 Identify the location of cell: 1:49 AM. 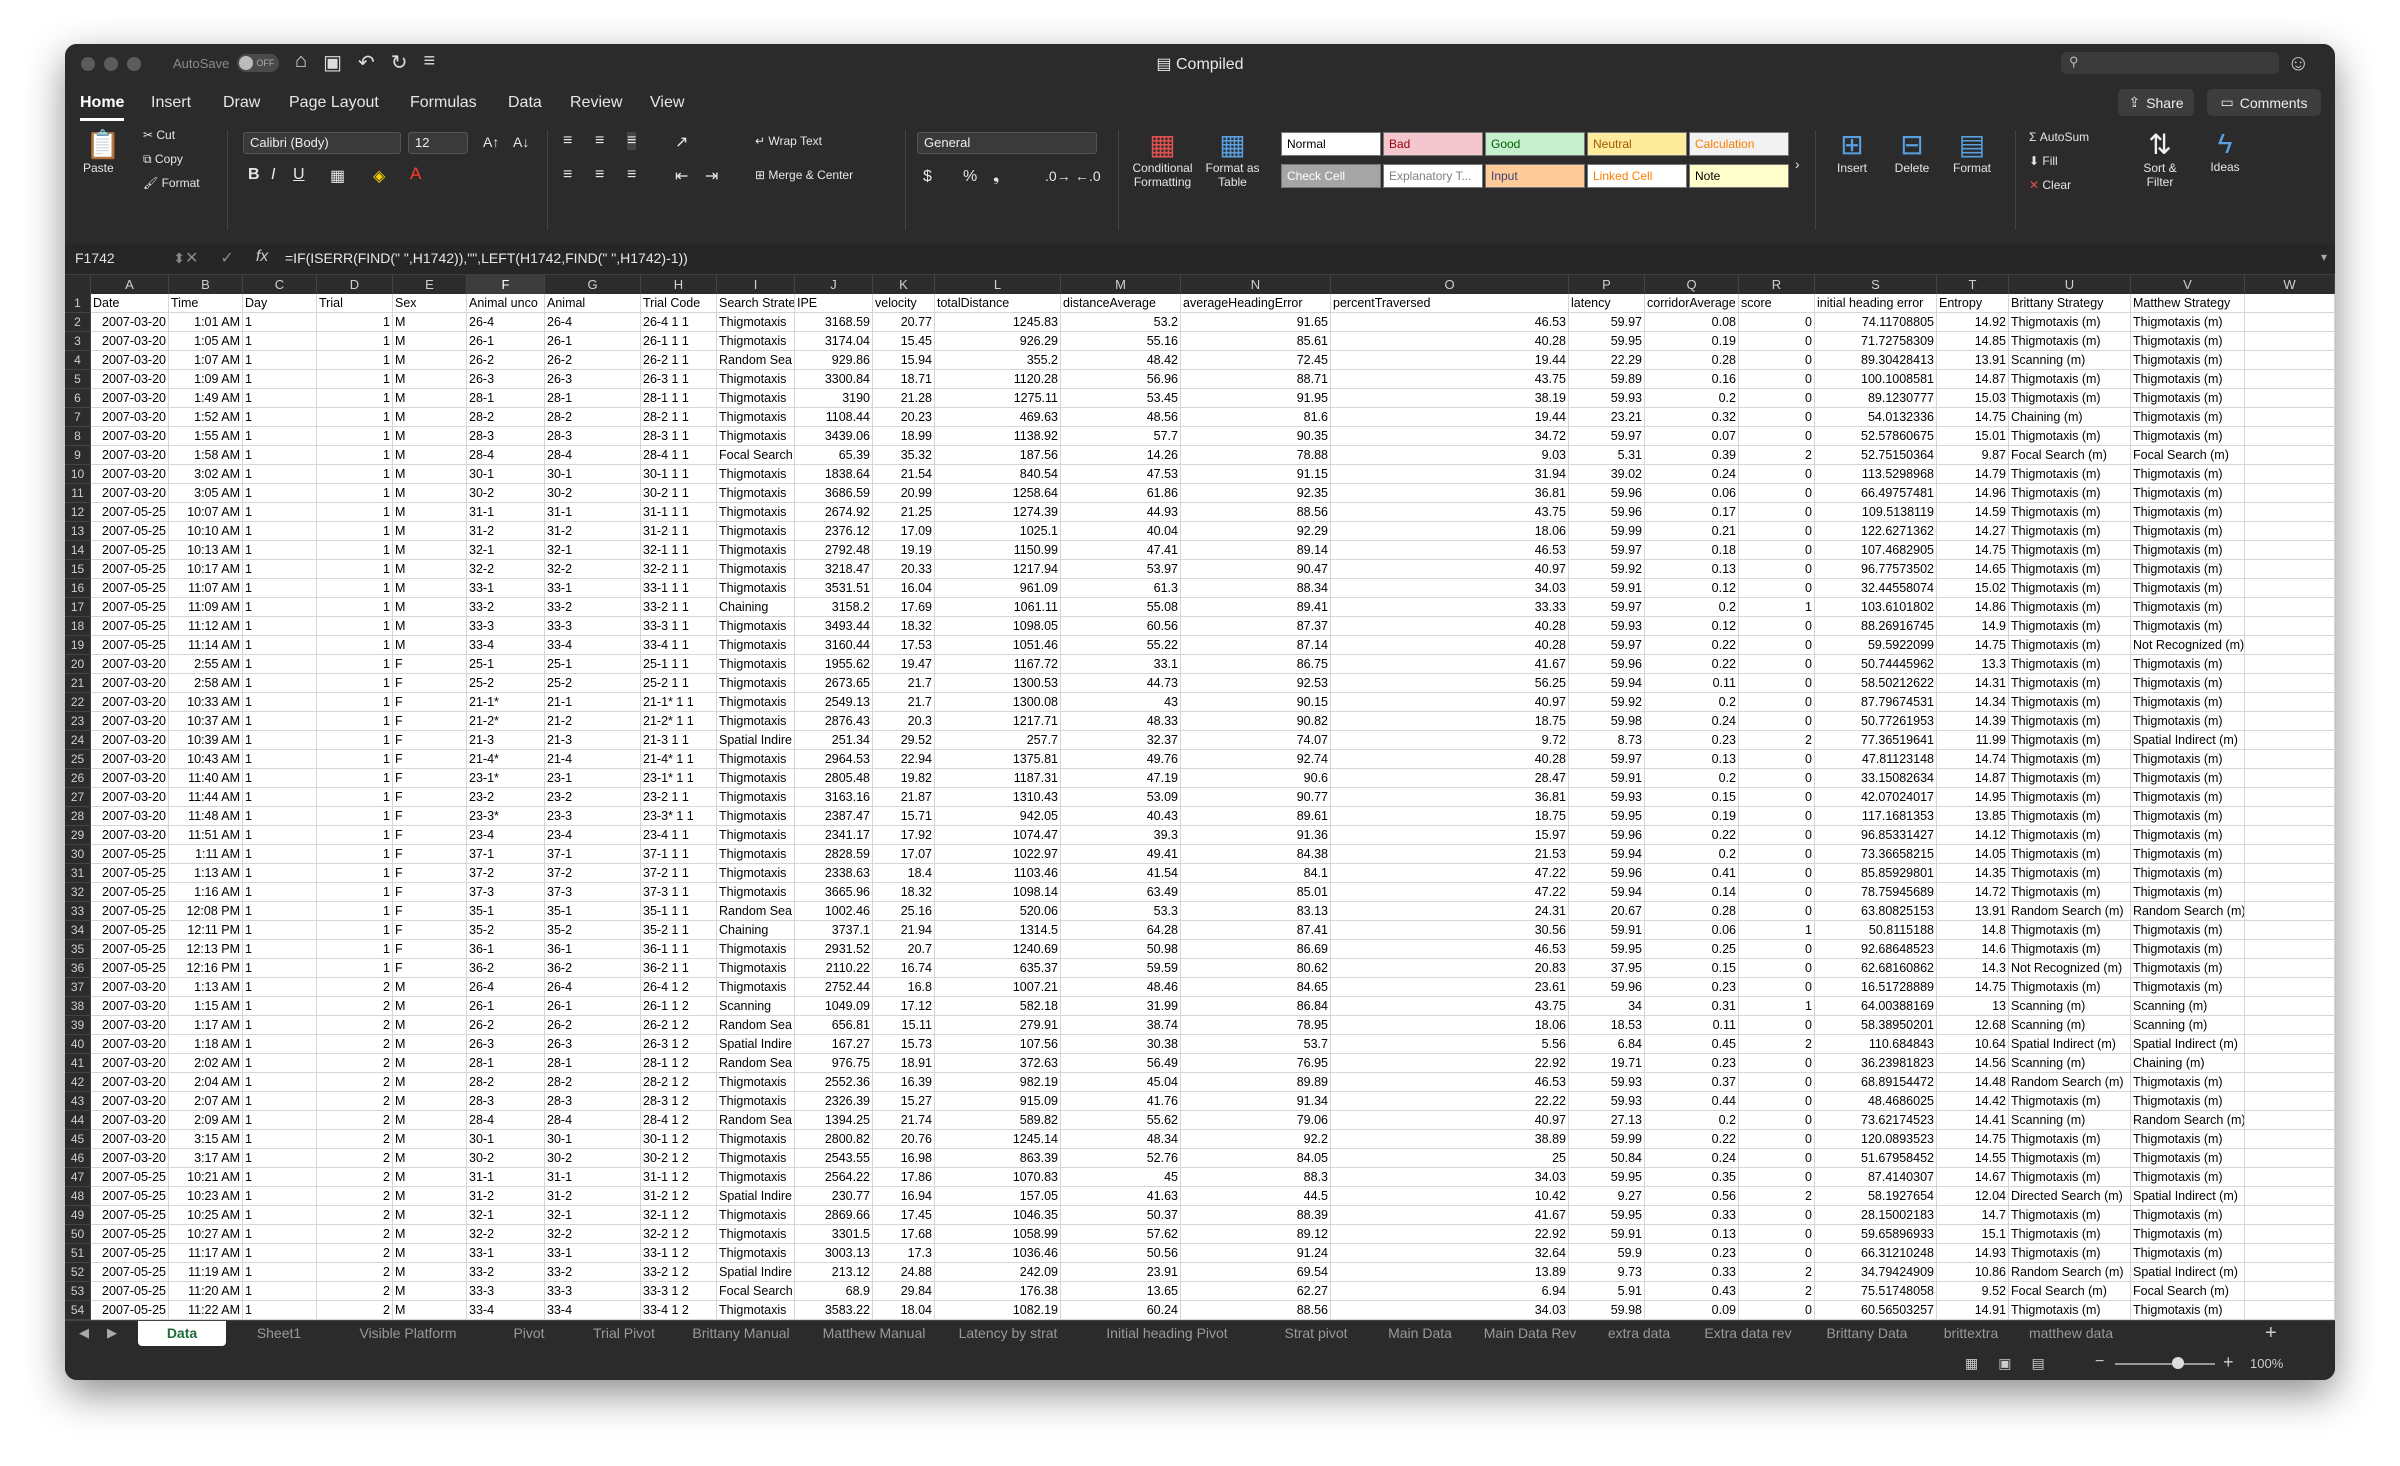
(206, 398).